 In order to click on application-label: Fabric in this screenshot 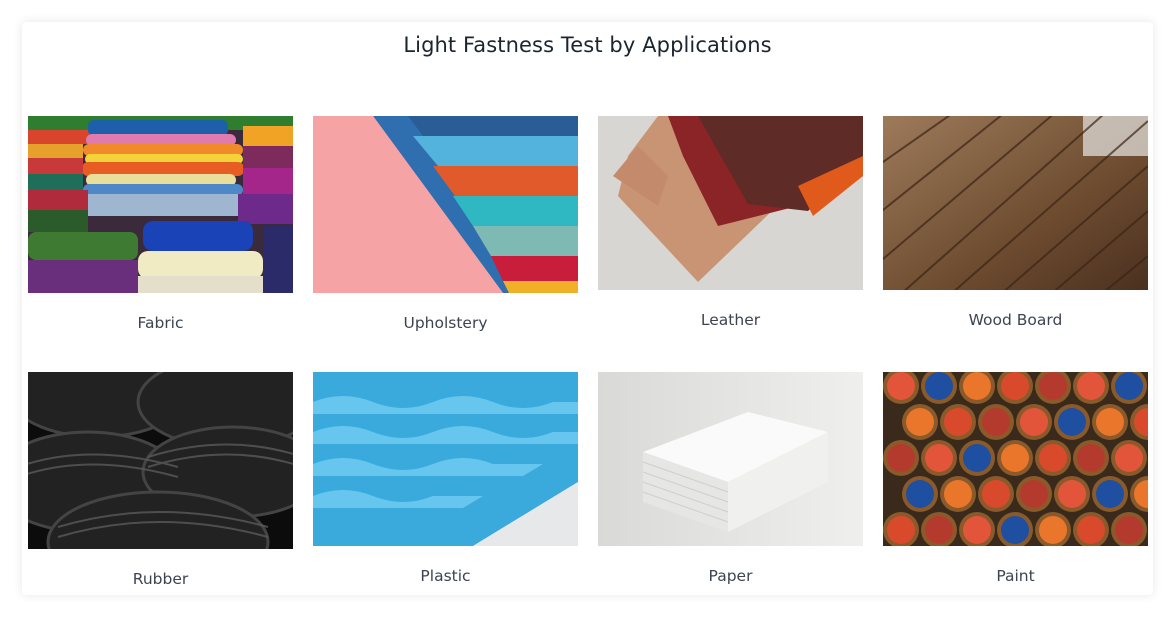, I will do `click(160, 323)`.